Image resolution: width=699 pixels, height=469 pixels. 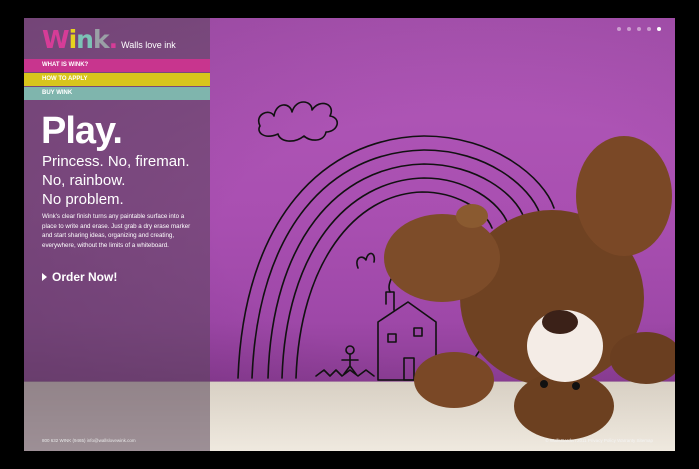 I want to click on subhead-line: No problem., so click(x=83, y=199).